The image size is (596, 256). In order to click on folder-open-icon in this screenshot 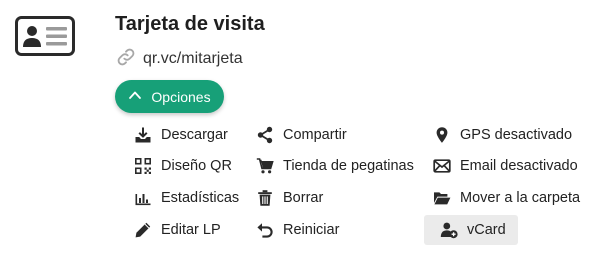, I will do `click(442, 198)`.